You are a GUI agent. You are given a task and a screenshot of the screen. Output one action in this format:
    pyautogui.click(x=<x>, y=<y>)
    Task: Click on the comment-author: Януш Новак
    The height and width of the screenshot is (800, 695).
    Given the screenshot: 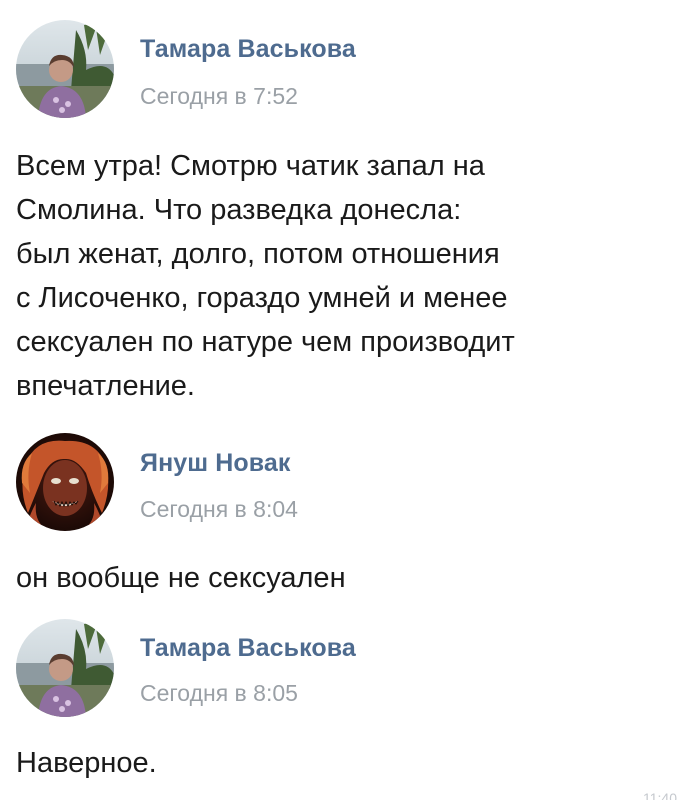 What is the action you would take?
    pyautogui.click(x=215, y=463)
    